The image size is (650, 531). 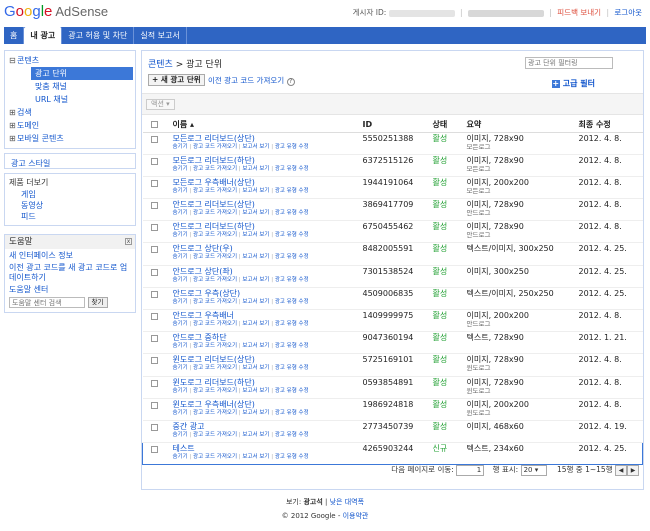 What do you see at coordinates (628, 12) in the screenshot?
I see `logout-link: 로그아웃` at bounding box center [628, 12].